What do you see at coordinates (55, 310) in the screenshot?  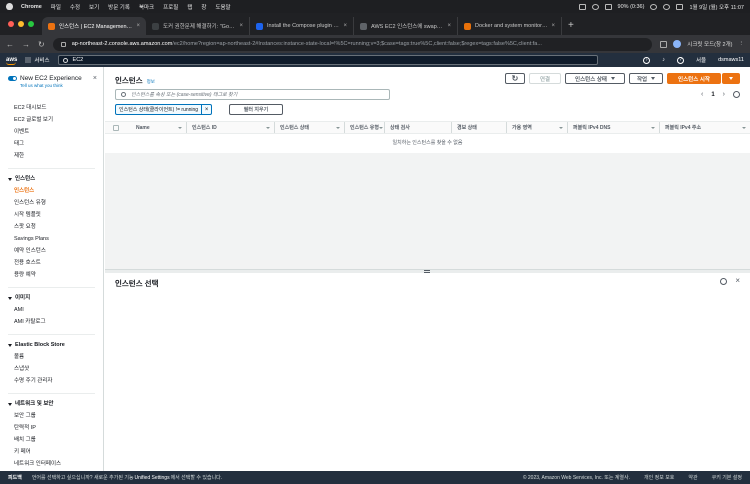 I see `sidebar-item-ami: AMI` at bounding box center [55, 310].